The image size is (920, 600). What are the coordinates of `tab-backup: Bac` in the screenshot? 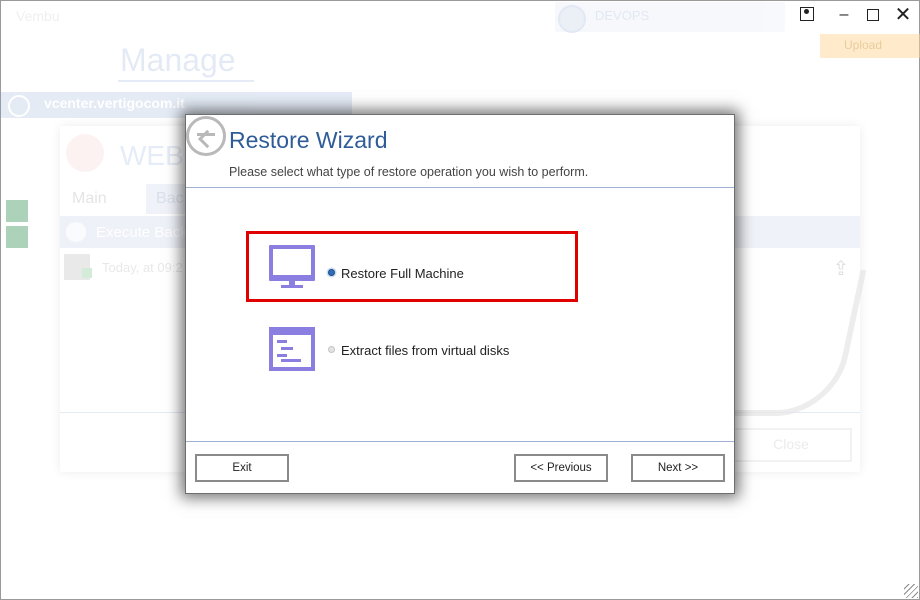 It's located at (168, 199).